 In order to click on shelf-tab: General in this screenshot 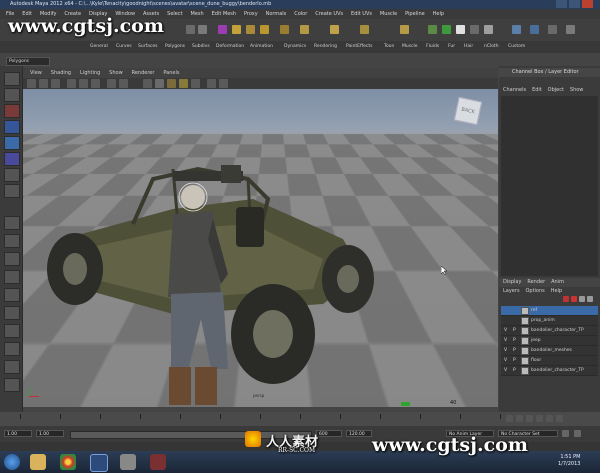, I will do `click(99, 46)`.